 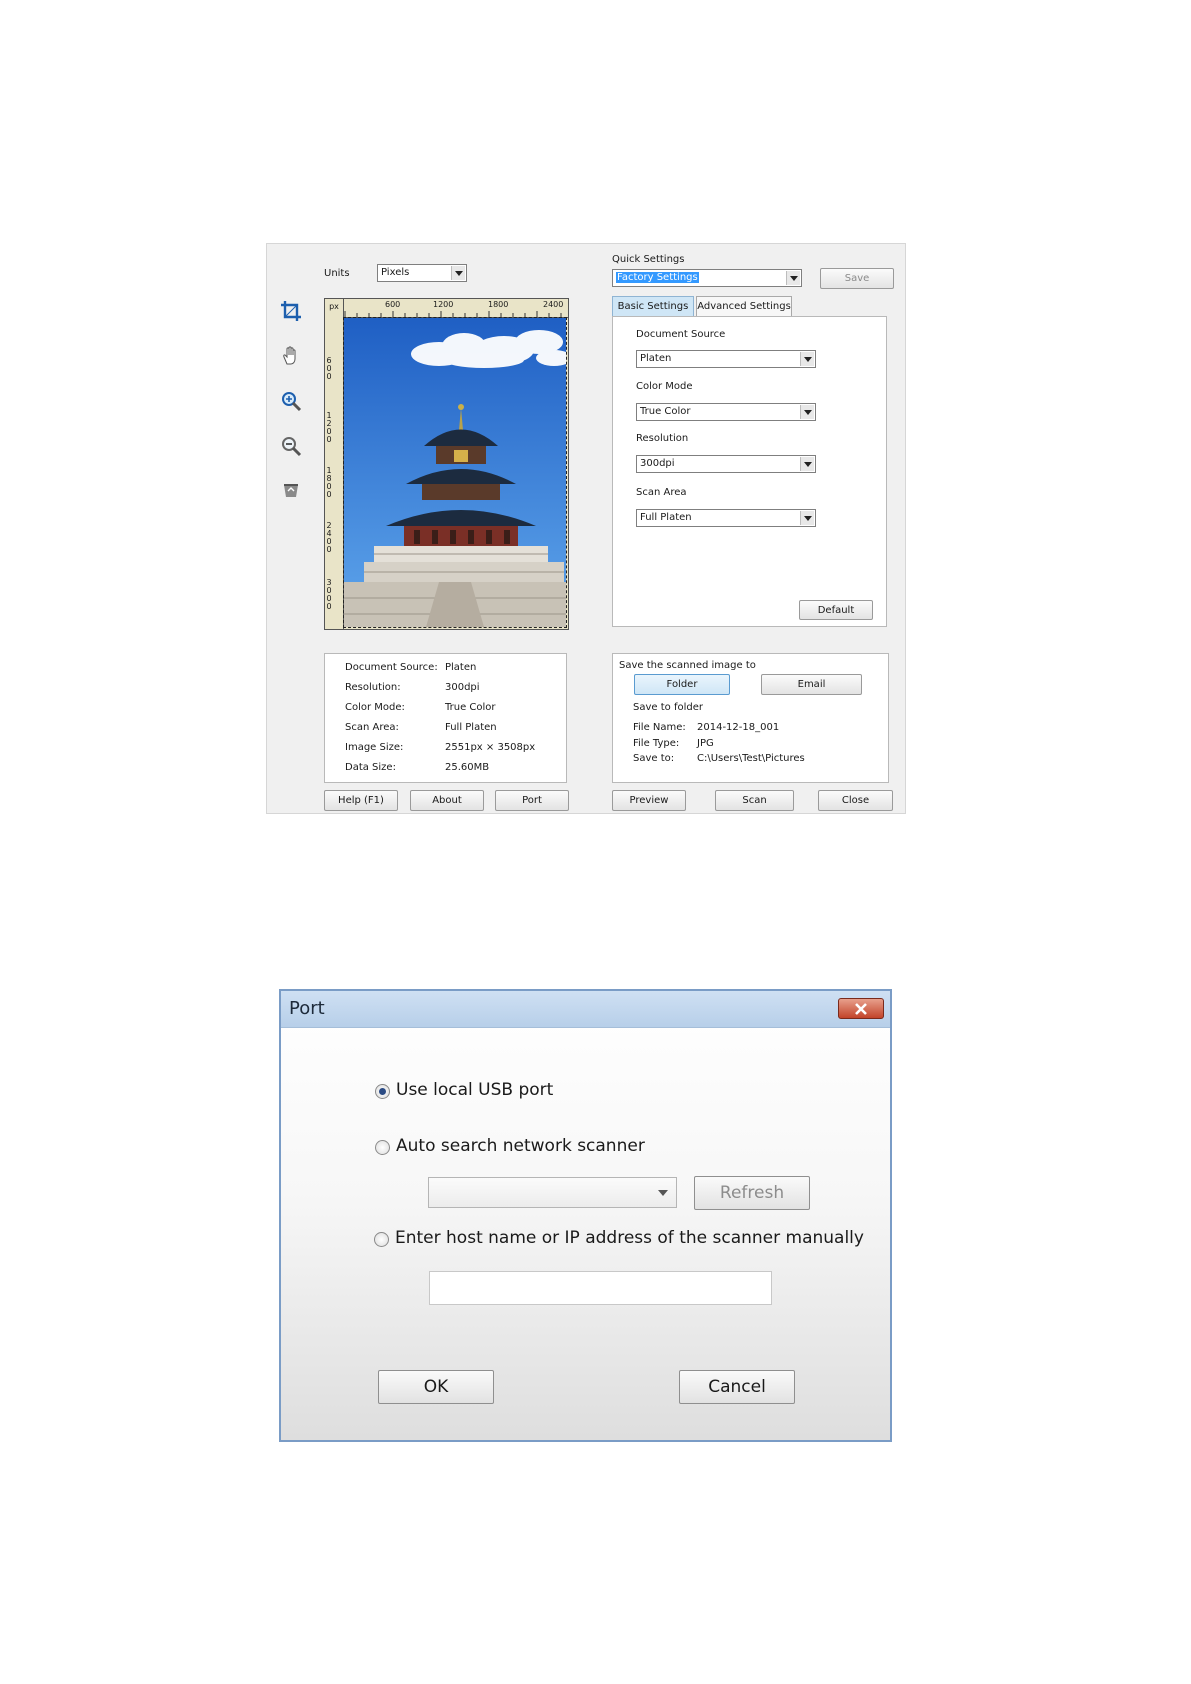 What do you see at coordinates (656, 743) in the screenshot?
I see `file-type-label: File Type:` at bounding box center [656, 743].